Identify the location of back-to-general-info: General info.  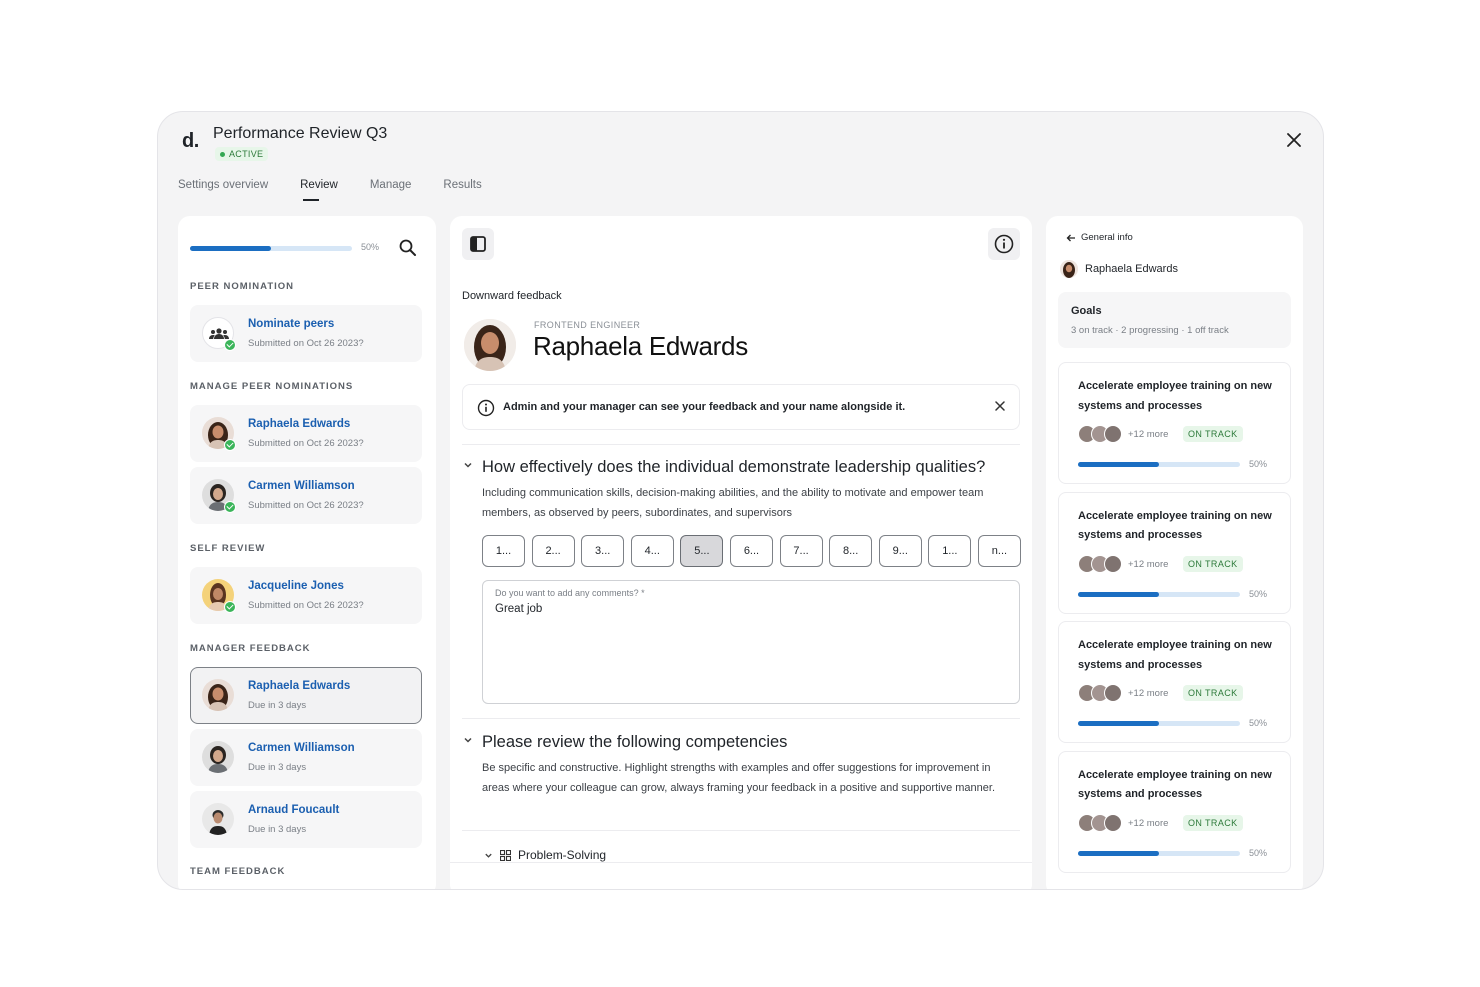
(1099, 237).